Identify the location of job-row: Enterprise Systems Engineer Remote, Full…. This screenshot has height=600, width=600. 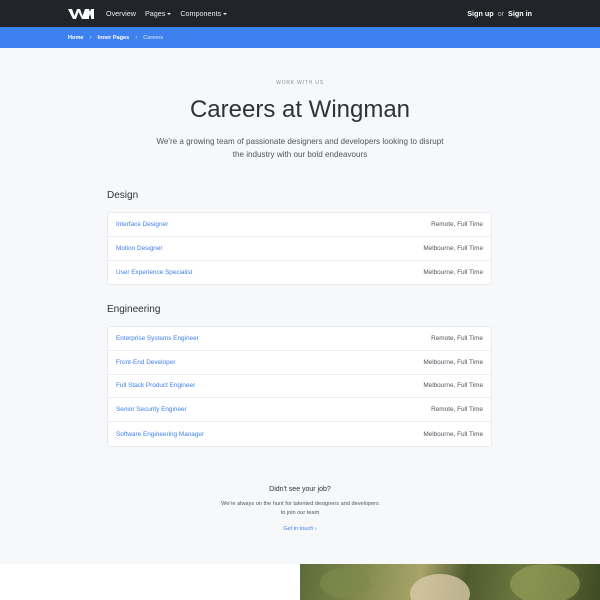
(299, 339).